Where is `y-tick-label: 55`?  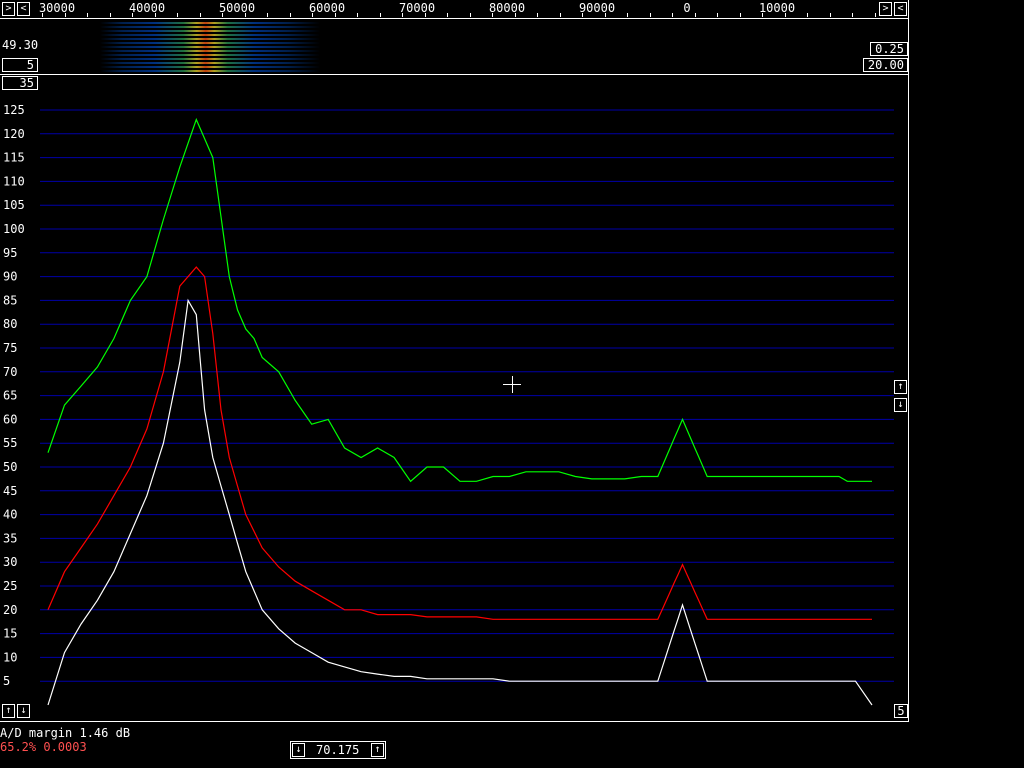 y-tick-label: 55 is located at coordinates (10, 443).